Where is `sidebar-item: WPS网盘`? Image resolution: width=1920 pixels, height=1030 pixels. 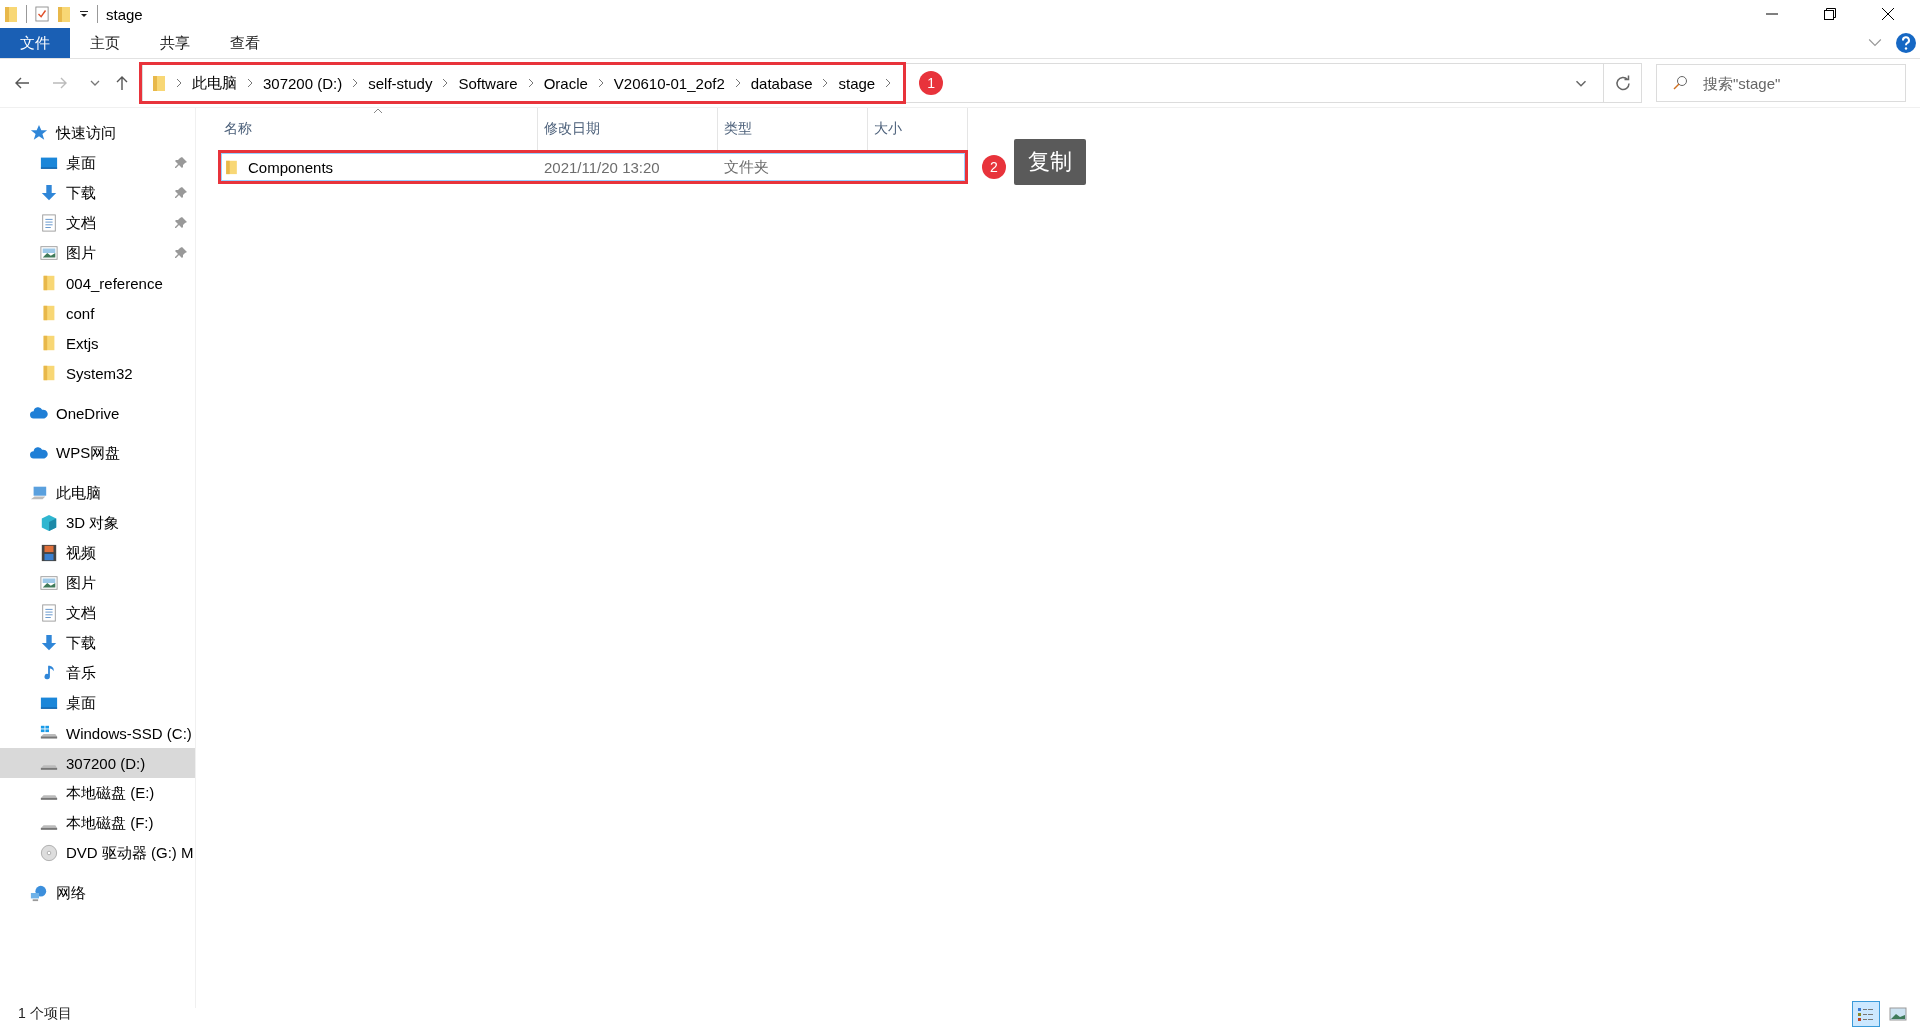 sidebar-item: WPS网盘 is located at coordinates (97, 453).